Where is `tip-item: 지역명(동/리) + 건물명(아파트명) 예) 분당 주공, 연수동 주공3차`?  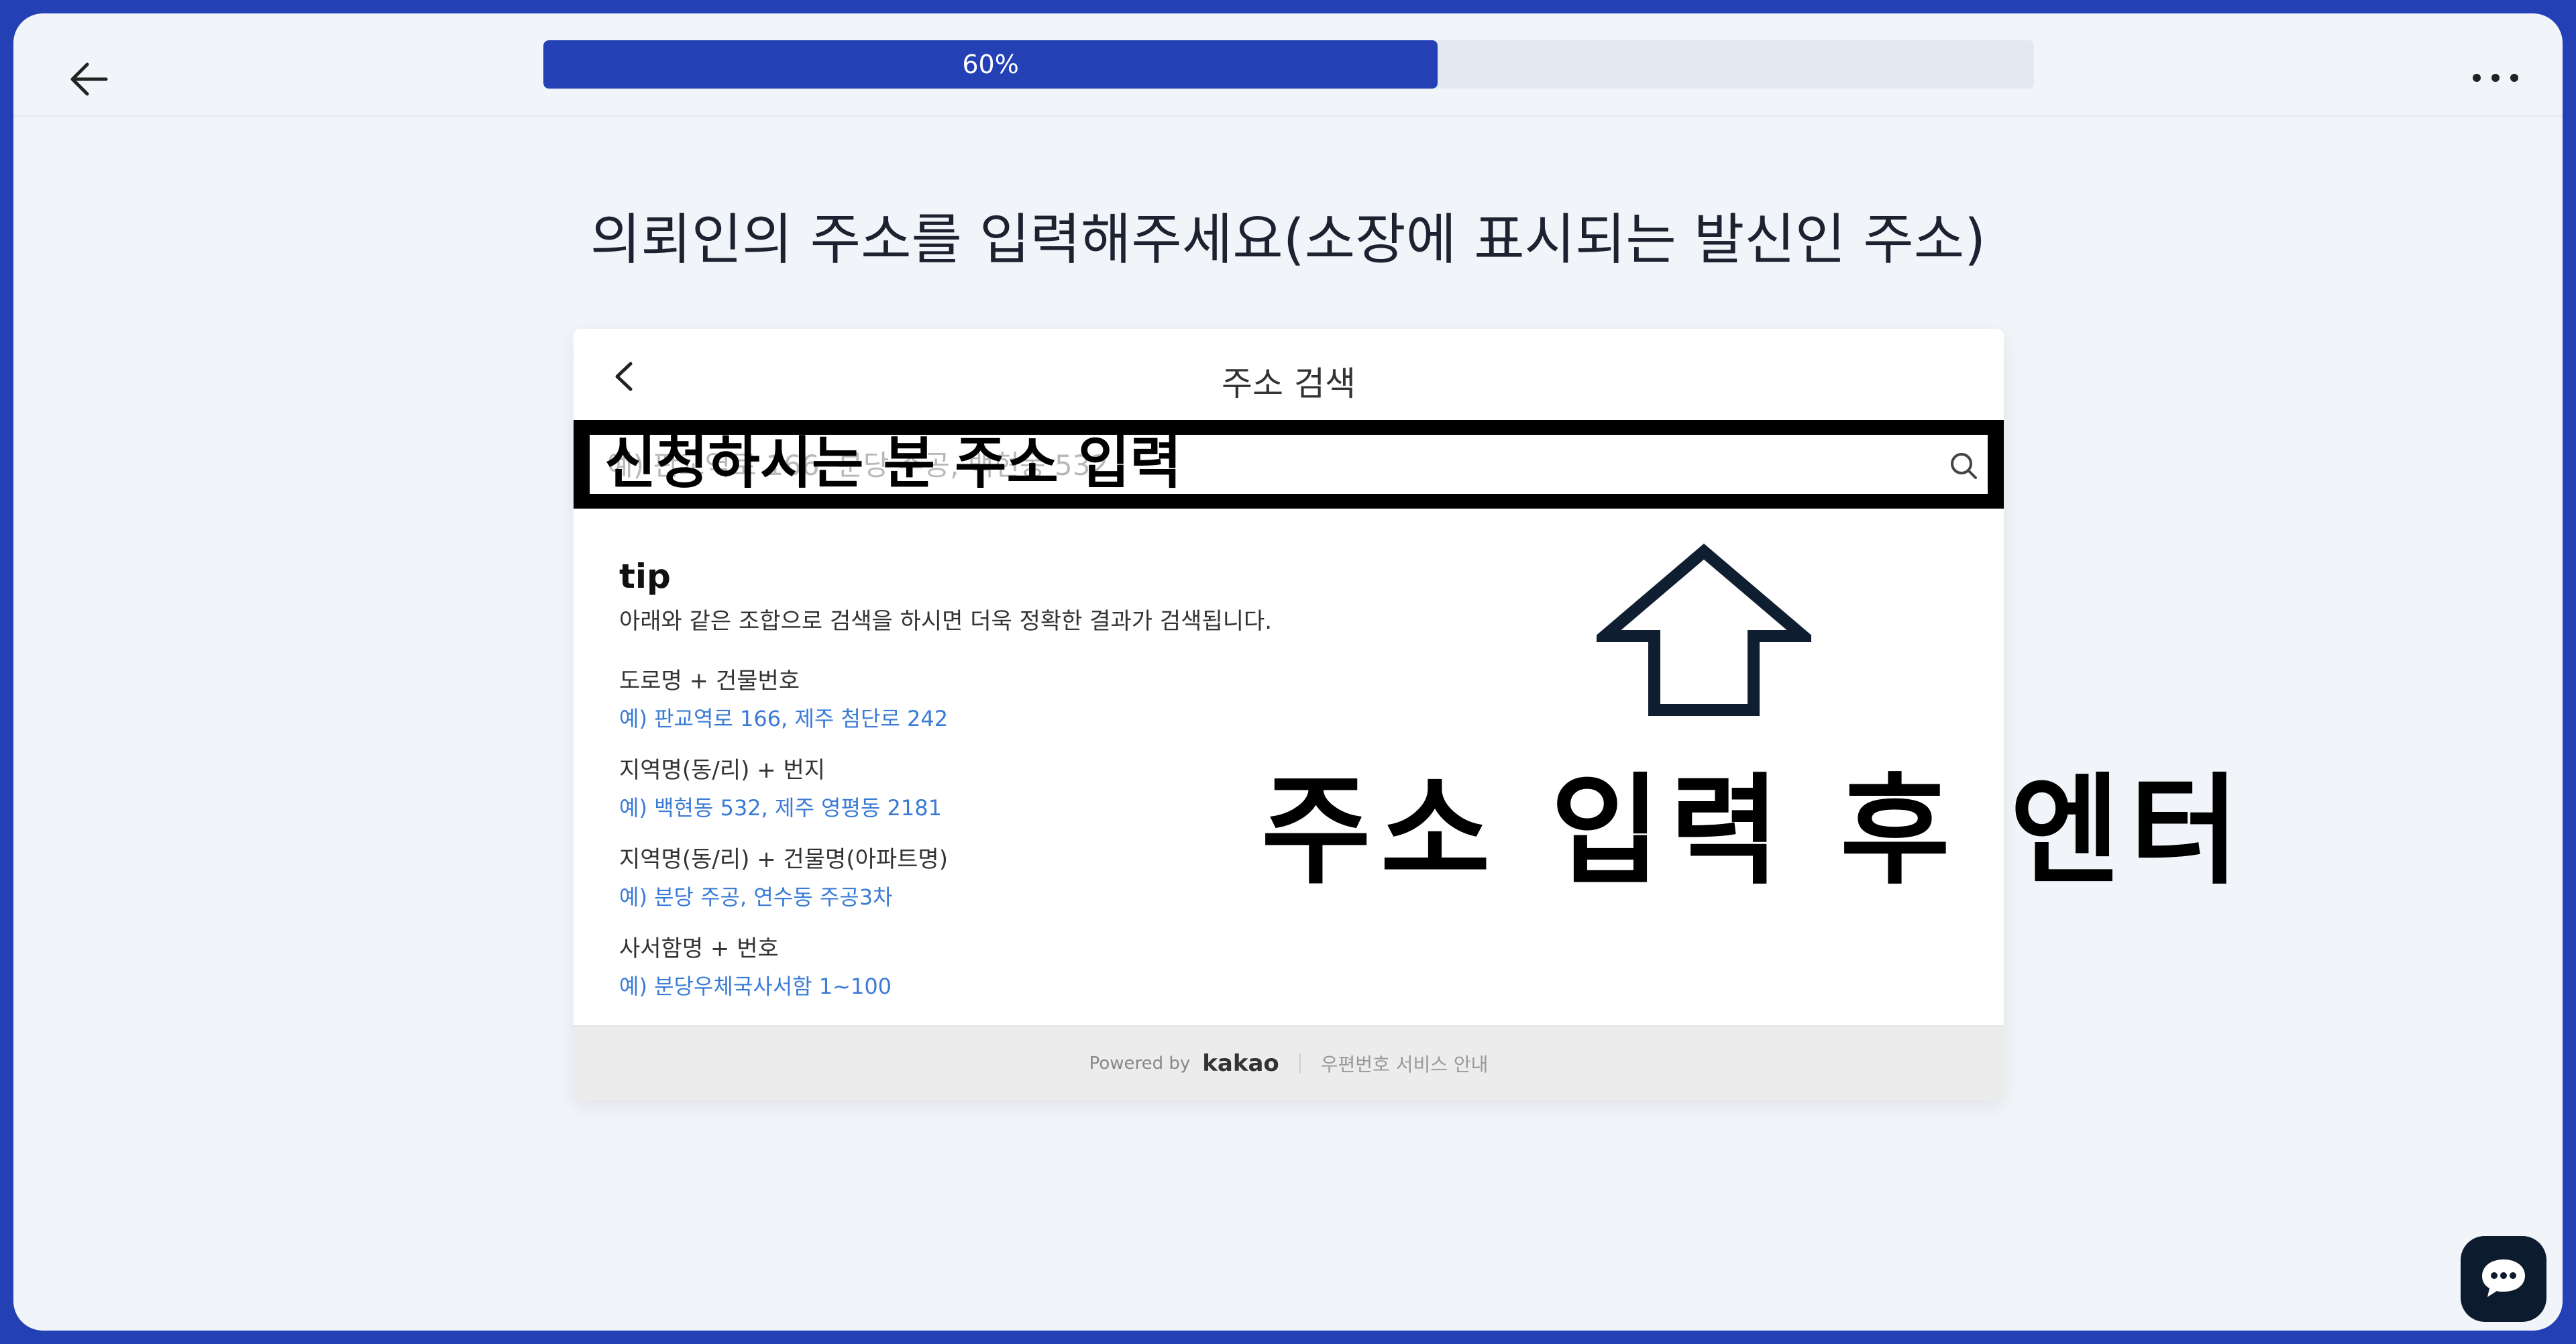 tip-item: 지역명(동/리) + 건물명(아파트명) 예) 분당 주공, 연수동 주공3차 is located at coordinates (945, 876).